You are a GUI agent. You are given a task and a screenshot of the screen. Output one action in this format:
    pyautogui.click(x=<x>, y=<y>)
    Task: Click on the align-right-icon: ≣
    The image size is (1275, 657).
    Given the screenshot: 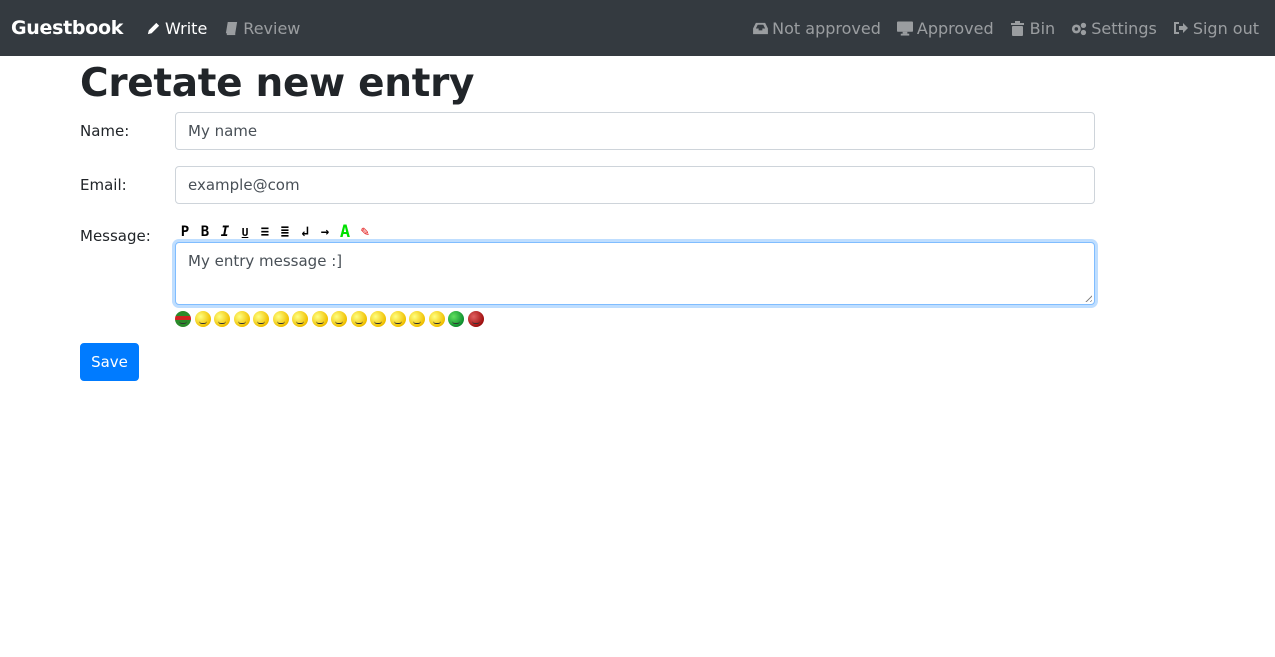 What is the action you would take?
    pyautogui.click(x=285, y=232)
    